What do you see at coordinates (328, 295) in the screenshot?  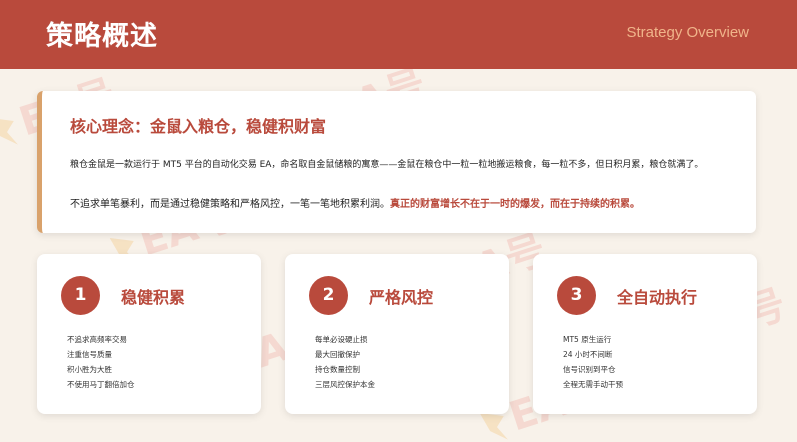 I see `feature-number-badge: 2` at bounding box center [328, 295].